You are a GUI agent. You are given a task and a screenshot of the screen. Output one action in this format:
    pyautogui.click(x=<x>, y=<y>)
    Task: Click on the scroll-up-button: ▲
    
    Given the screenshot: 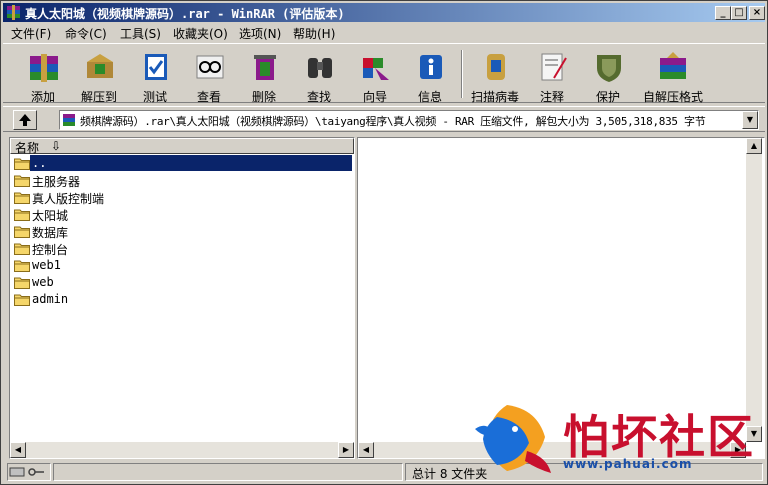 What is the action you would take?
    pyautogui.click(x=754, y=146)
    